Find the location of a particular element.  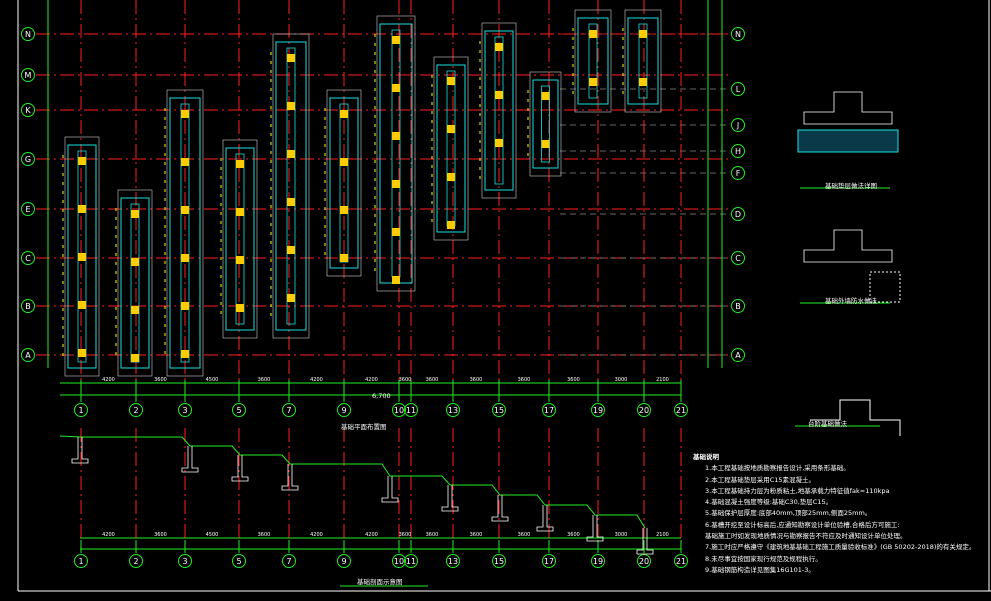

section-axis-bottom-label: 15 is located at coordinates (499, 561).